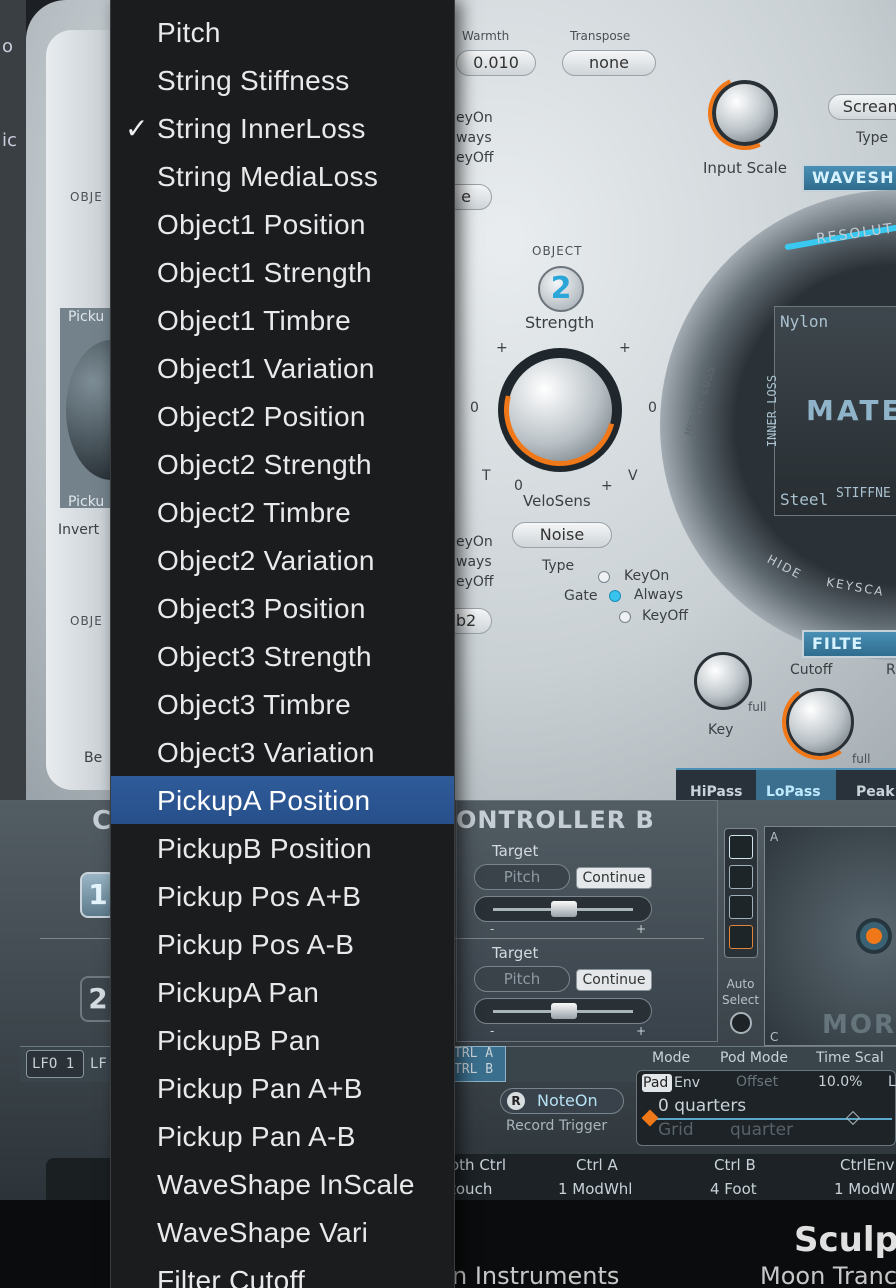 This screenshot has width=896, height=1288. Describe the element at coordinates (282, 512) in the screenshot. I see `menu-item: Object2 Timbre` at that location.